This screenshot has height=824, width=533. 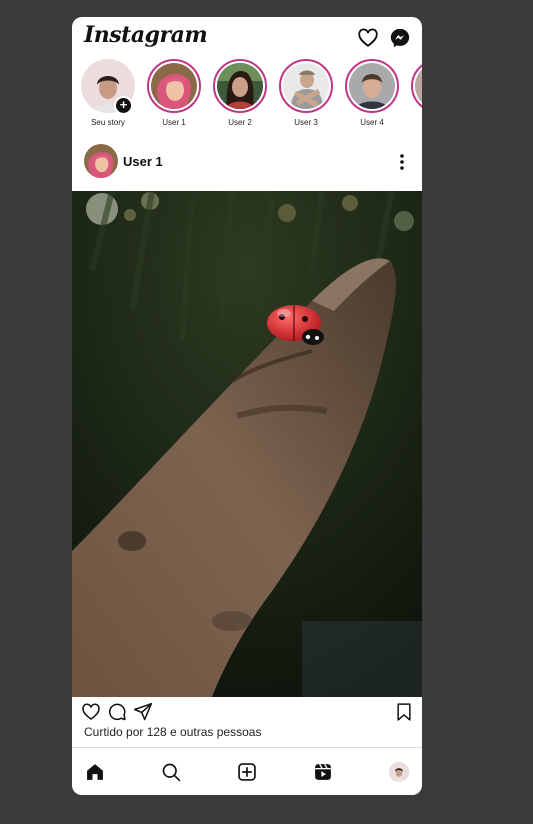 I want to click on add-story-icon: +, so click(x=123, y=105).